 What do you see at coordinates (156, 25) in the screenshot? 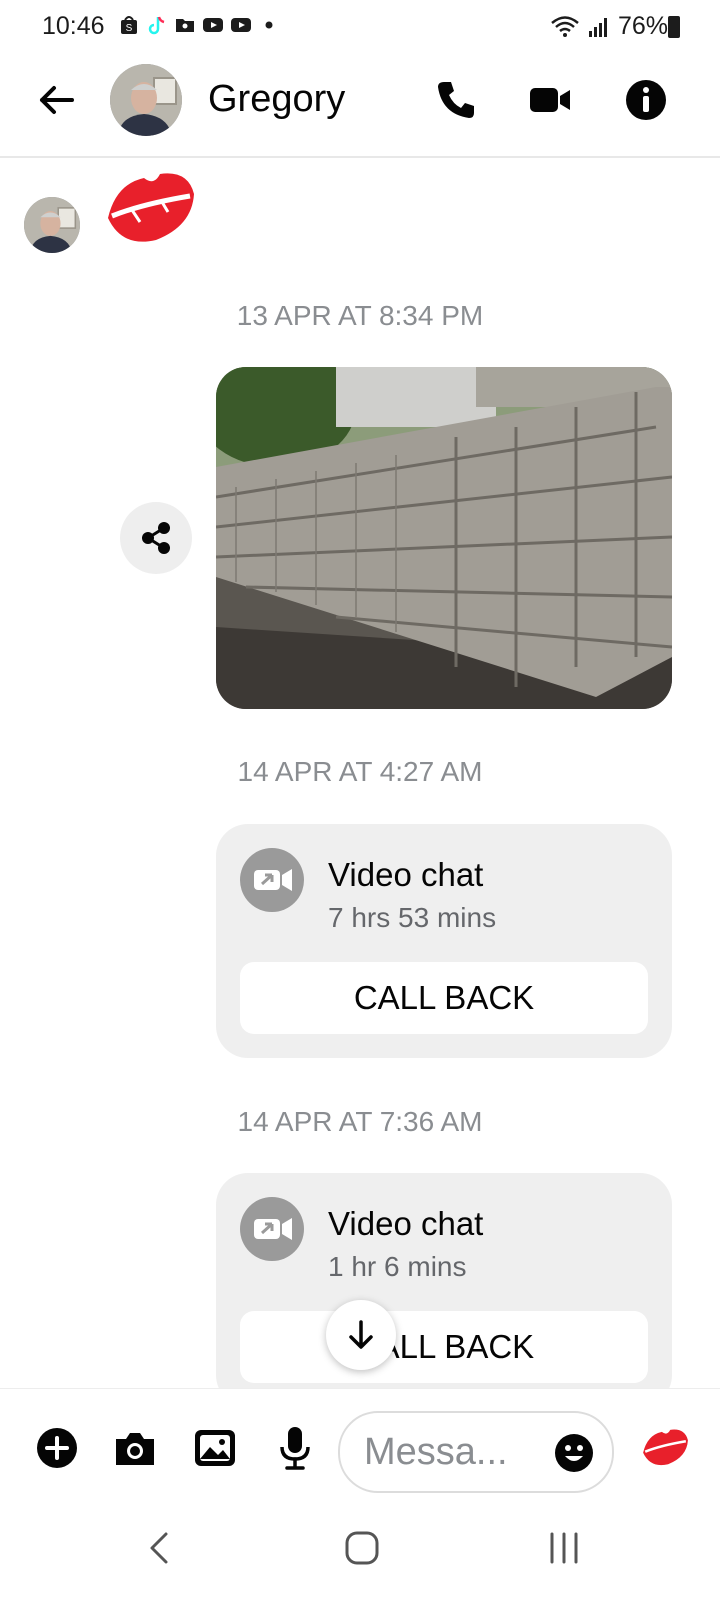
I see `tiktok-icon` at bounding box center [156, 25].